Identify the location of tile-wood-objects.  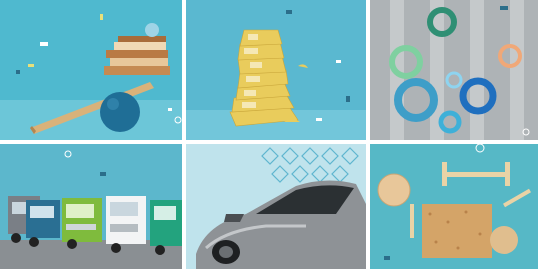
(454, 206).